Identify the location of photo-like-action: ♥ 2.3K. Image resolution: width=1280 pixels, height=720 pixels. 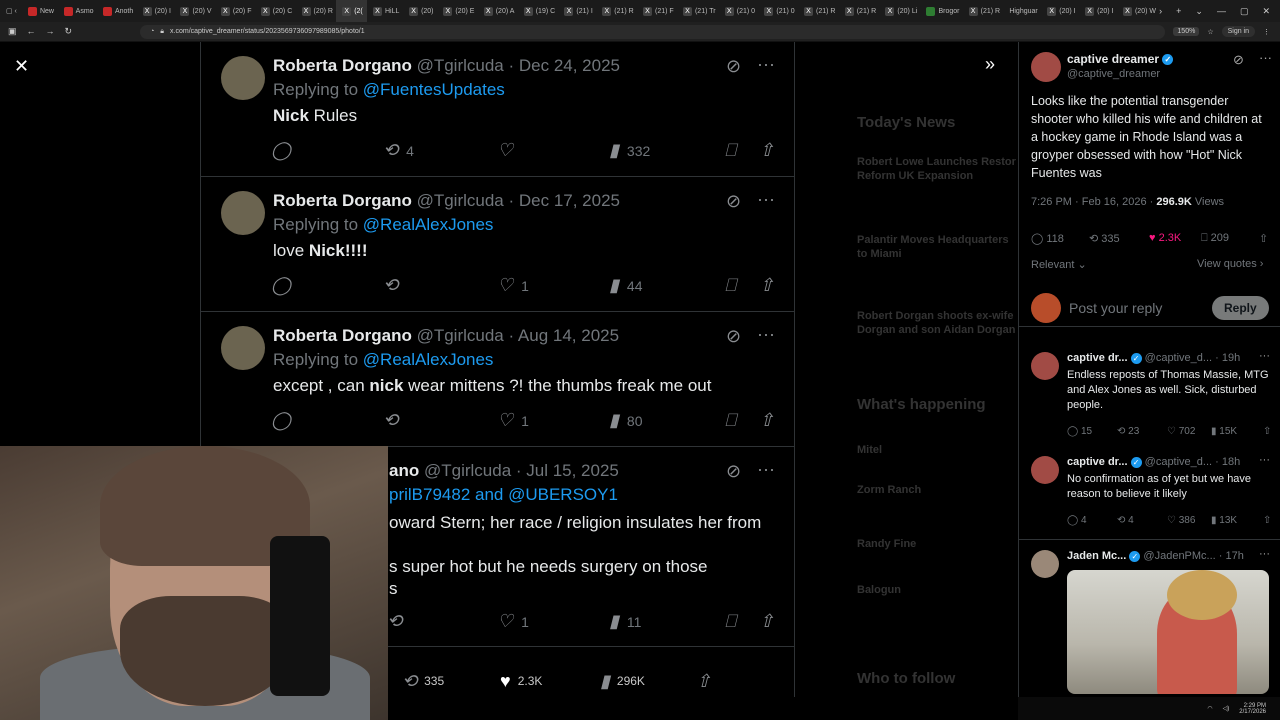
(521, 681).